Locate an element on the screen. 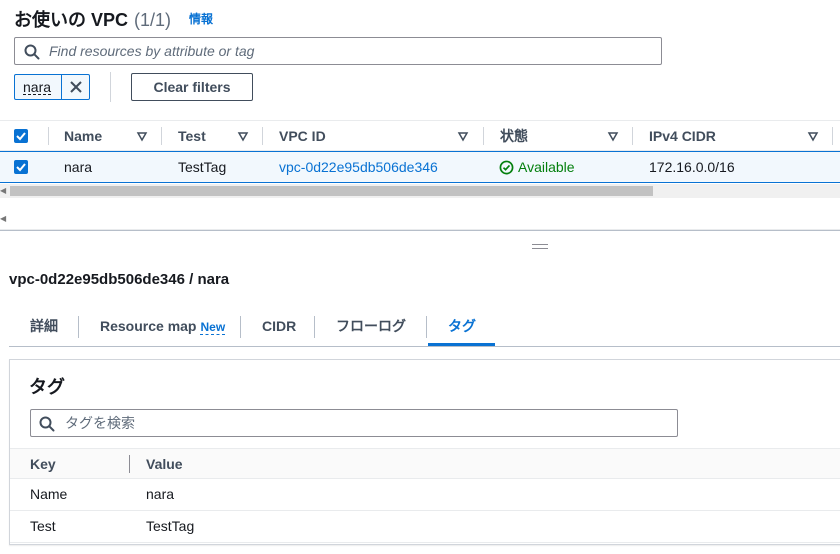 This screenshot has height=554, width=840. tab-cidr: CIDR is located at coordinates (279, 328).